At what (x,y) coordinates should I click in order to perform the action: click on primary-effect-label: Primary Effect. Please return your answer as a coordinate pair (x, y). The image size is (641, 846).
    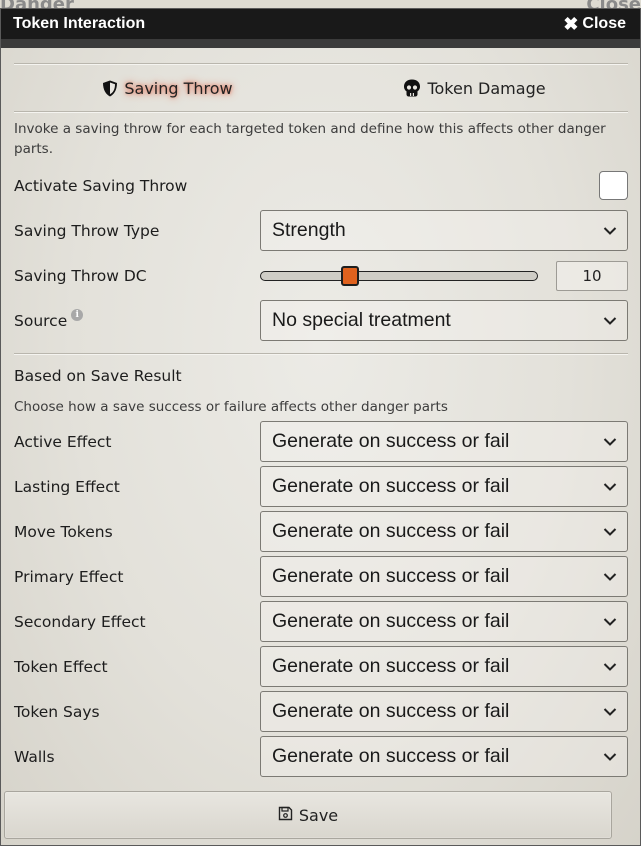
    Looking at the image, I should click on (69, 576).